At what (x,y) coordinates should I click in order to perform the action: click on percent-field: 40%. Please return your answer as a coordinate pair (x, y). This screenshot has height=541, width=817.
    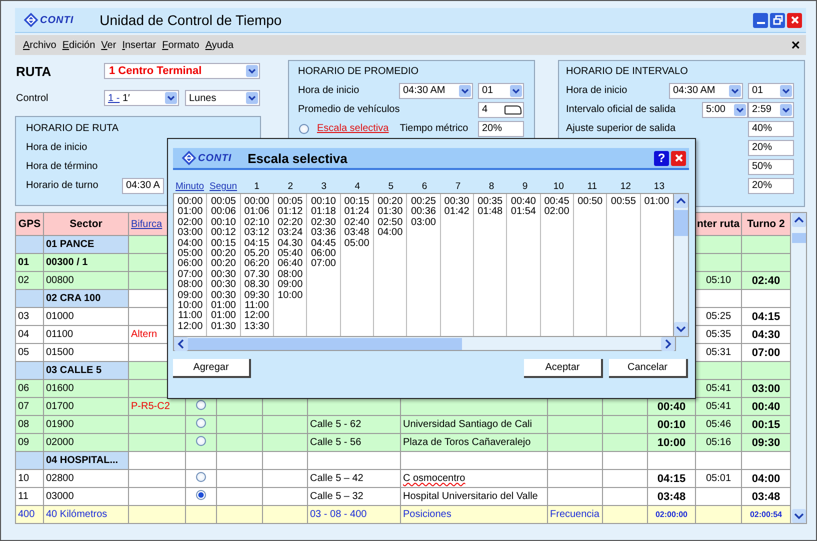
    Looking at the image, I should click on (771, 128).